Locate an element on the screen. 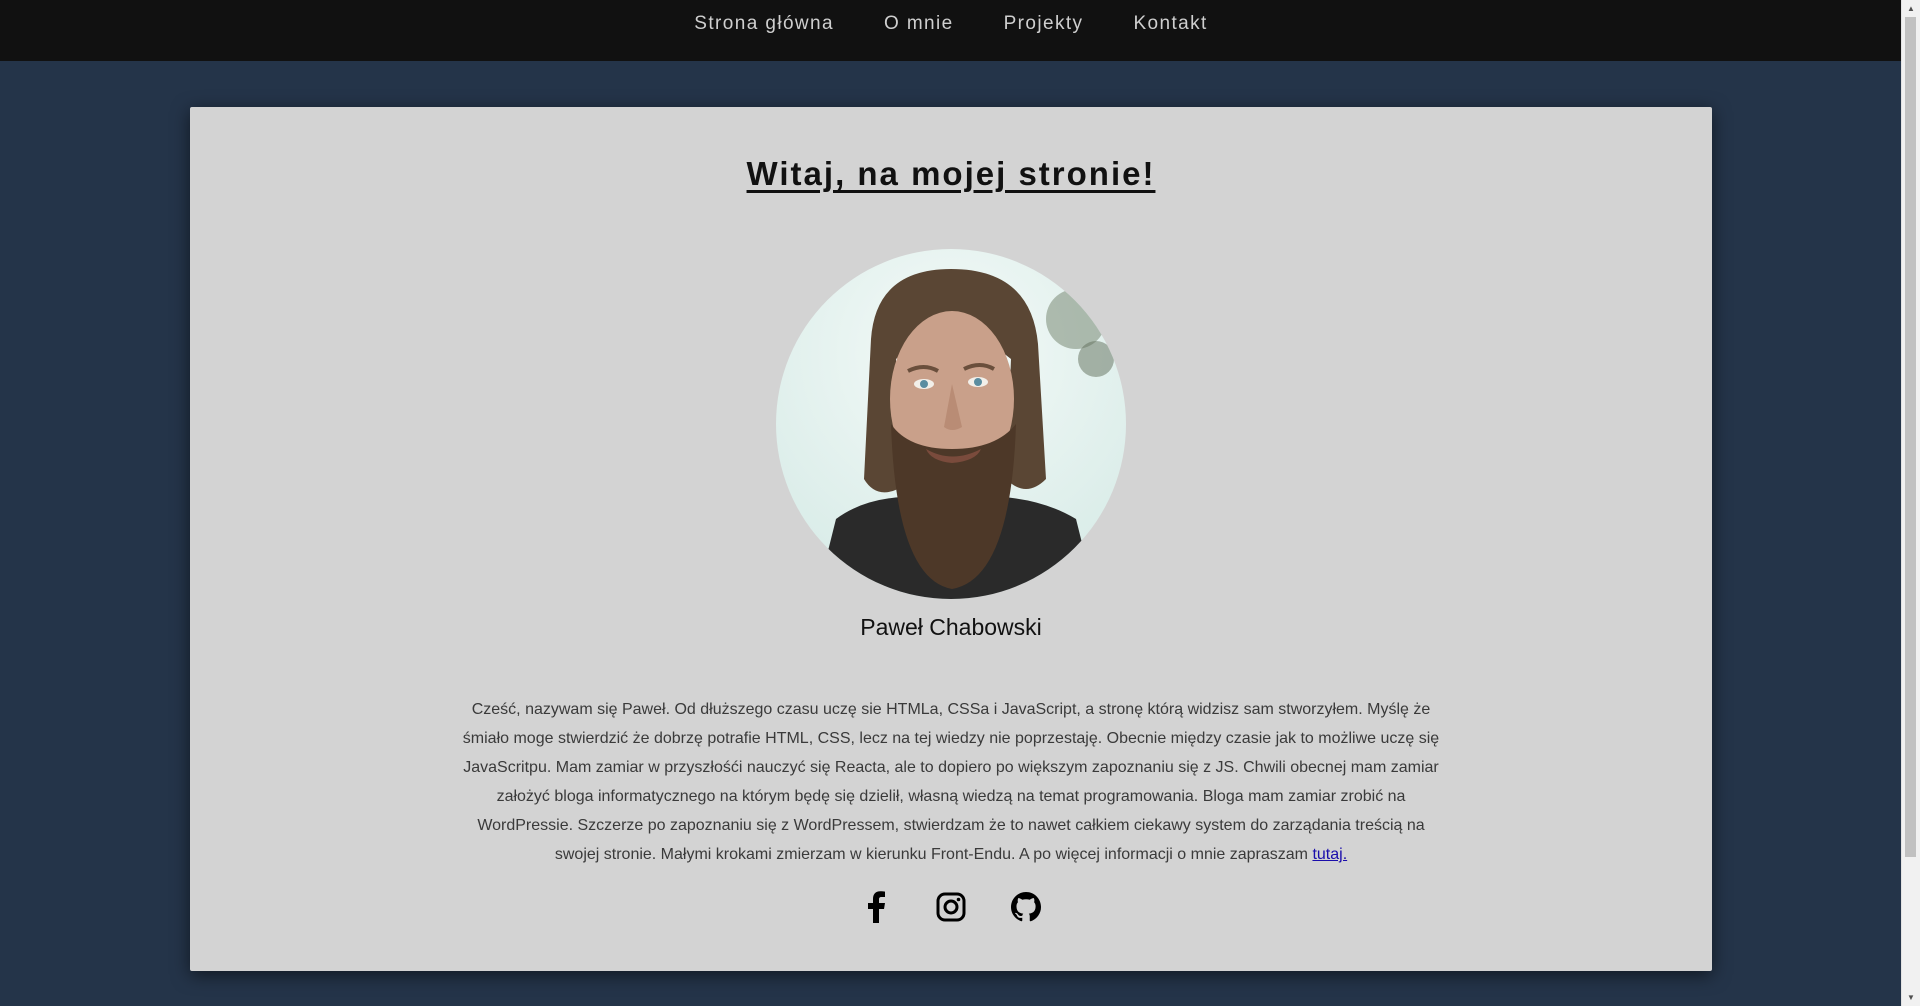  avatar is located at coordinates (951, 424).